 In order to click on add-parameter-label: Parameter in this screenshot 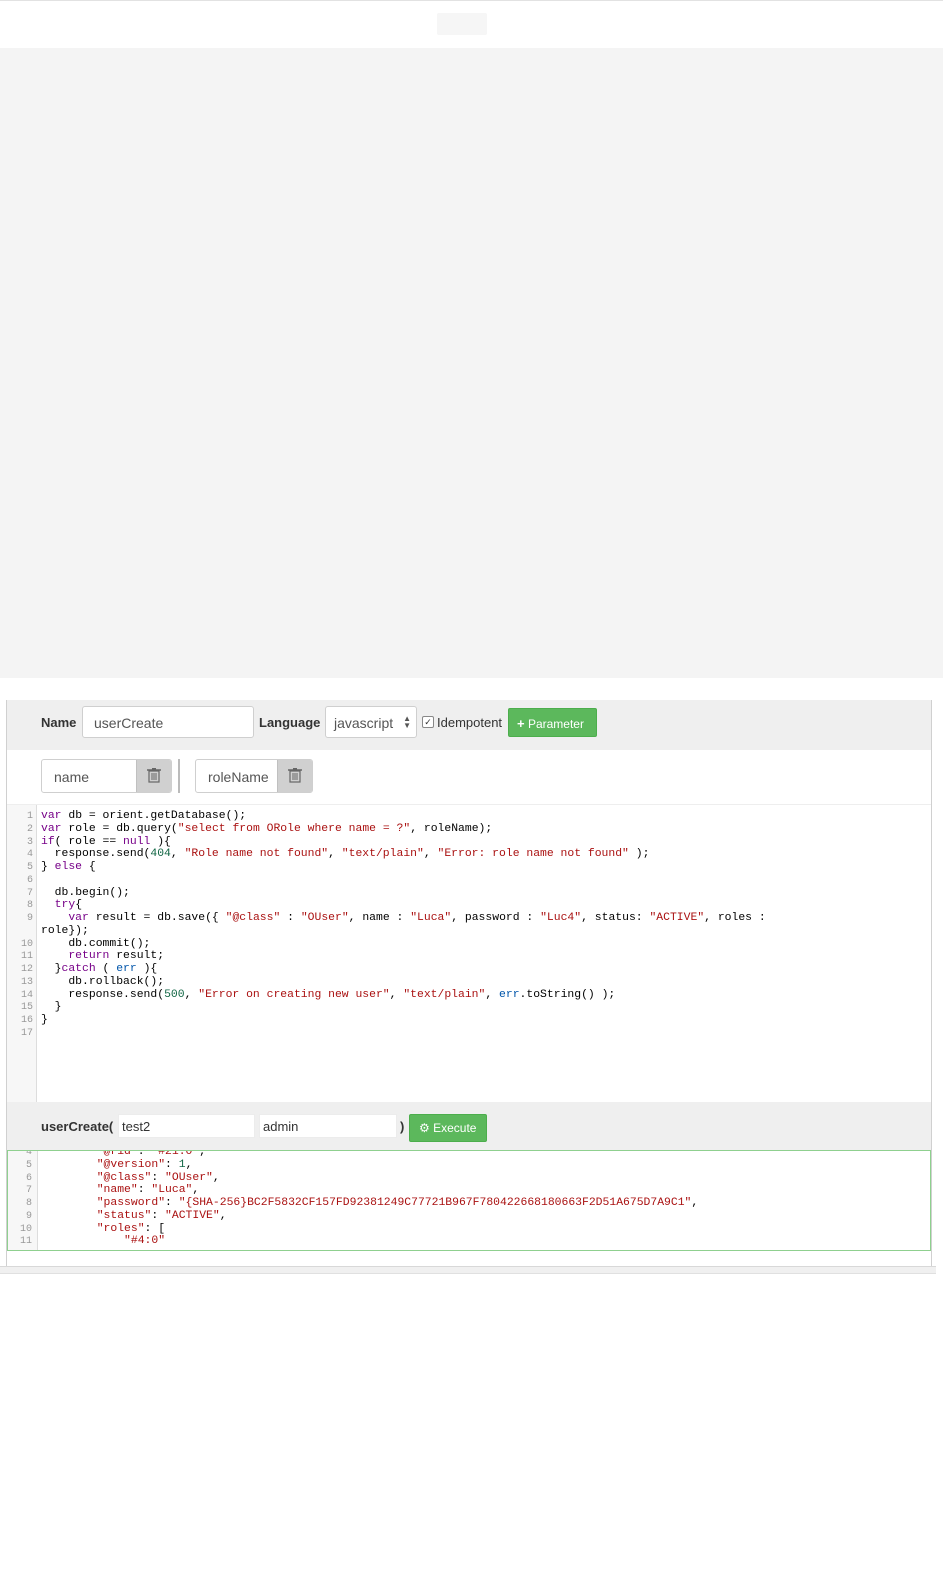, I will do `click(555, 724)`.